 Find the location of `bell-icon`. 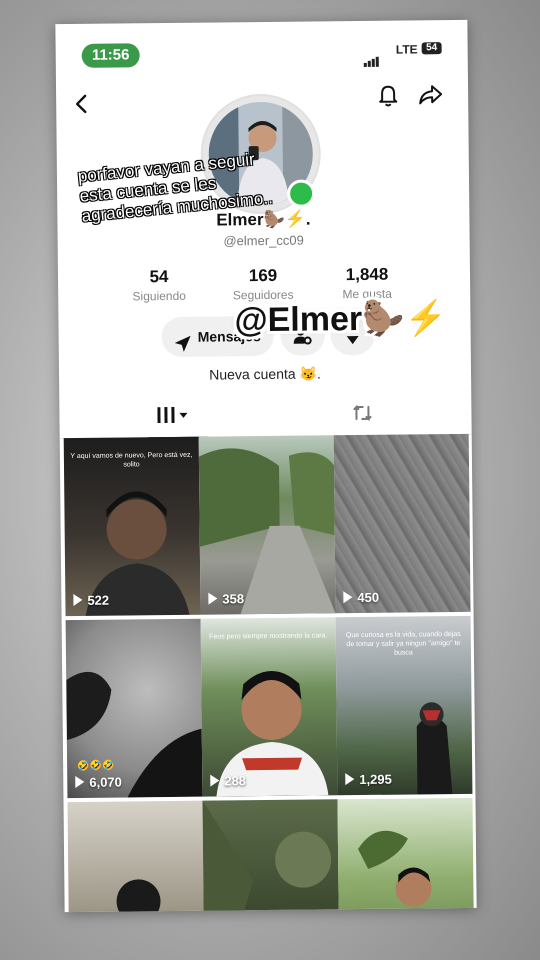

bell-icon is located at coordinates (388, 95).